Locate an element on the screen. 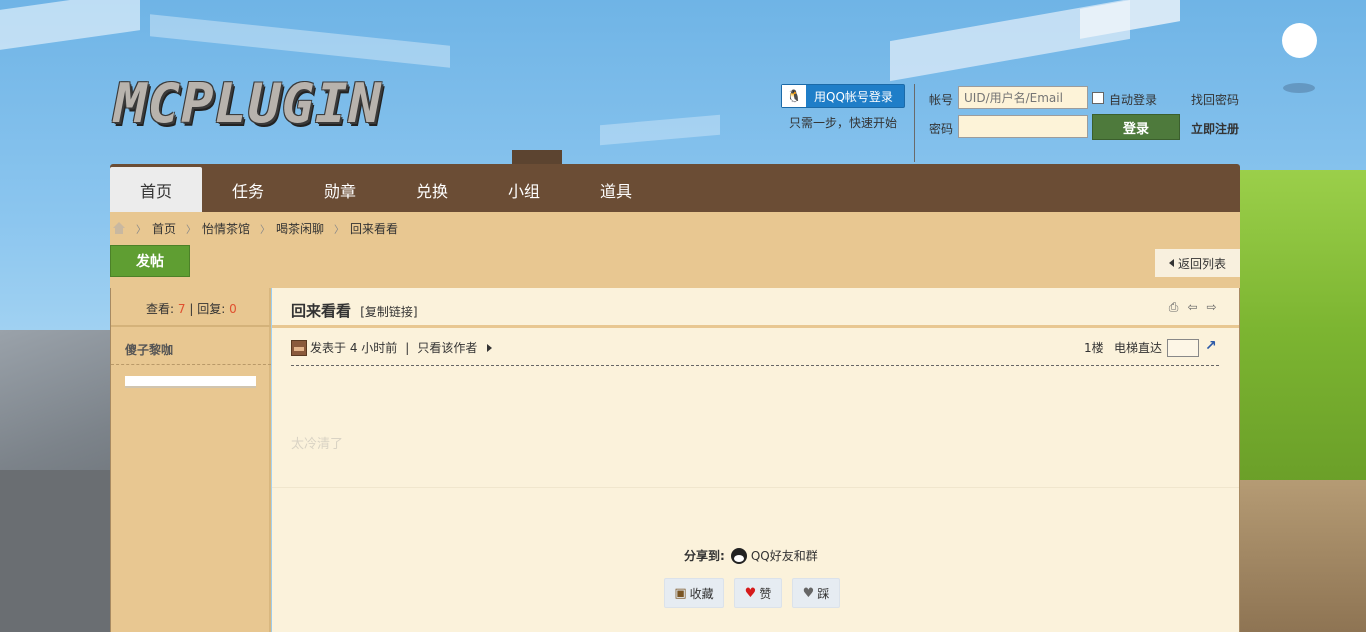 The width and height of the screenshot is (1366, 632). back-to-list-button: 返回列表 is located at coordinates (1197, 263).